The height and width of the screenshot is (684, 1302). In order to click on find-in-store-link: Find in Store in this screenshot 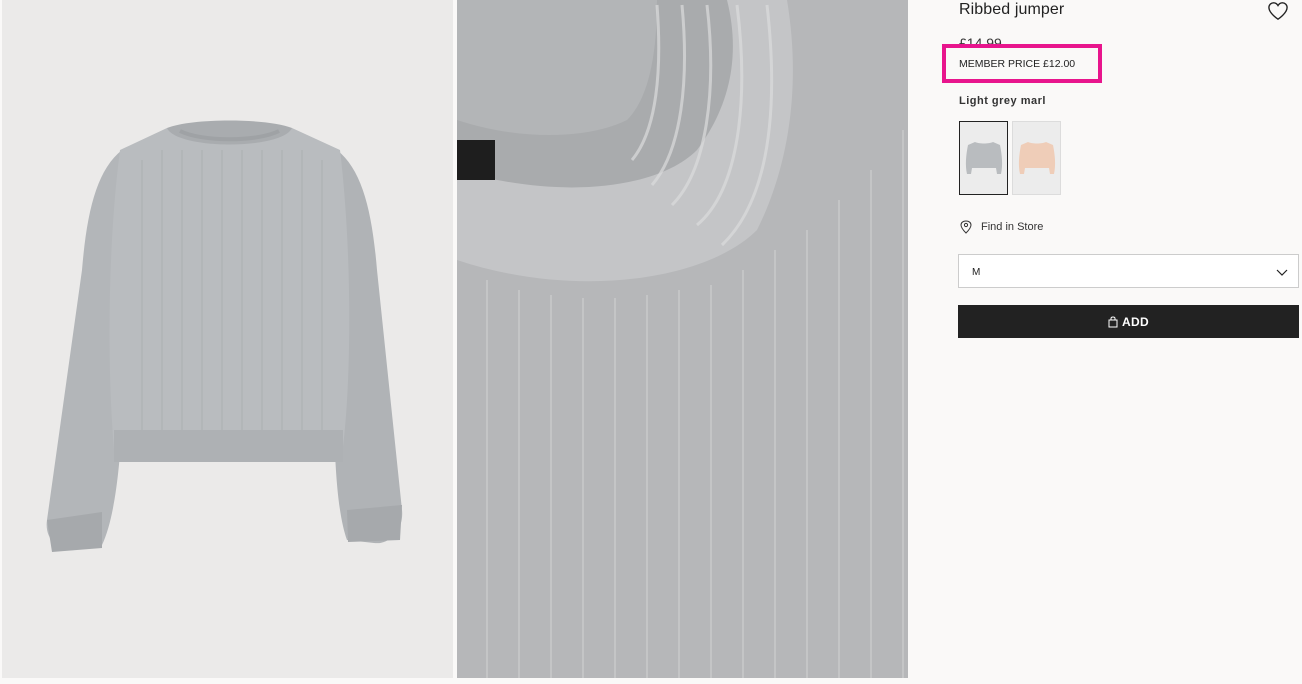, I will do `click(1001, 227)`.